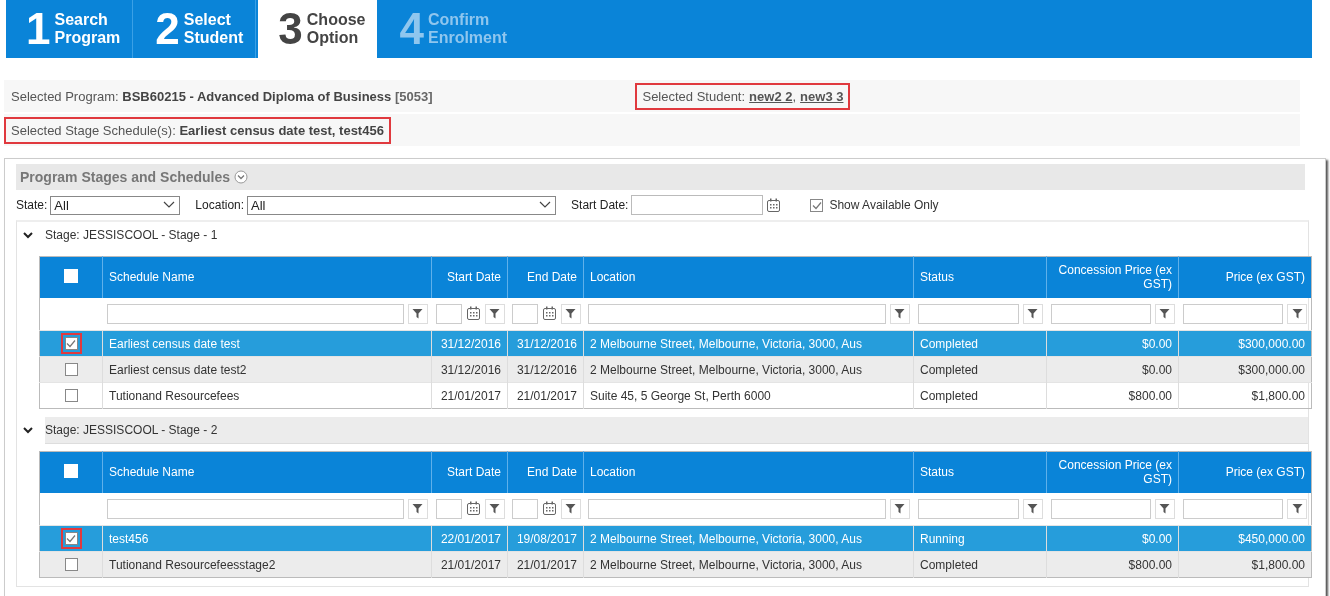  I want to click on table-cell: Tutionand Resourcefeesstage2, so click(267, 564).